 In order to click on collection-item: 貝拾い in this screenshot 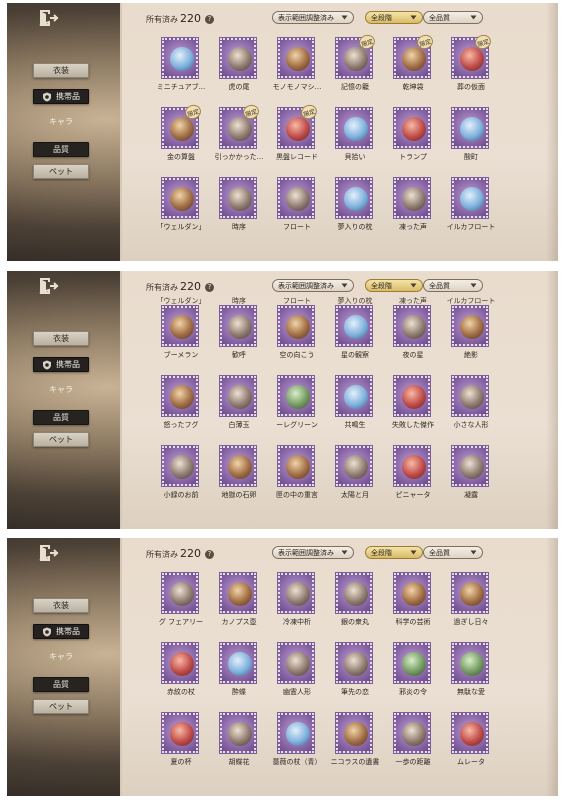, I will do `click(355, 140)`.